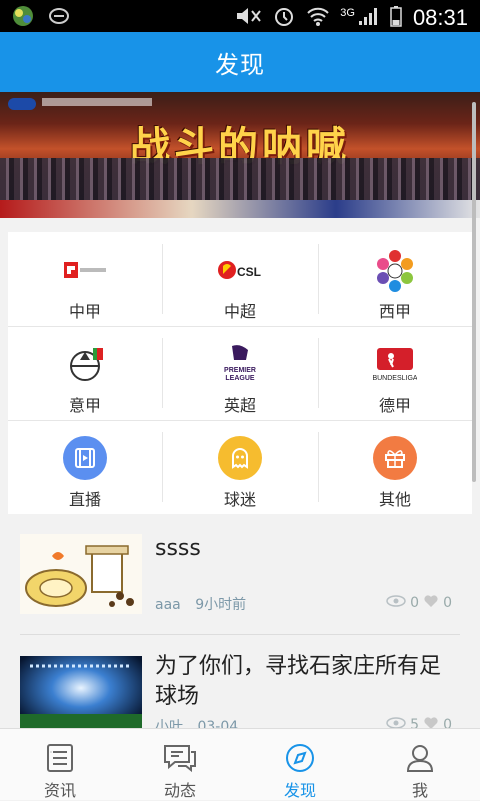 The image size is (480, 801). I want to click on news-item: 为了你们，寻找石家庄所有足球场 小叶 03-04 5 0, so click(240, 689).